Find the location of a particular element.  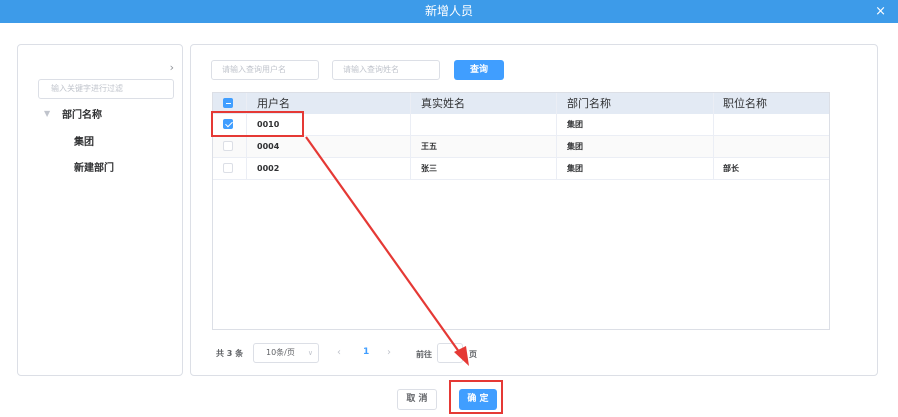

cancel-button: 取 消 is located at coordinates (417, 399).